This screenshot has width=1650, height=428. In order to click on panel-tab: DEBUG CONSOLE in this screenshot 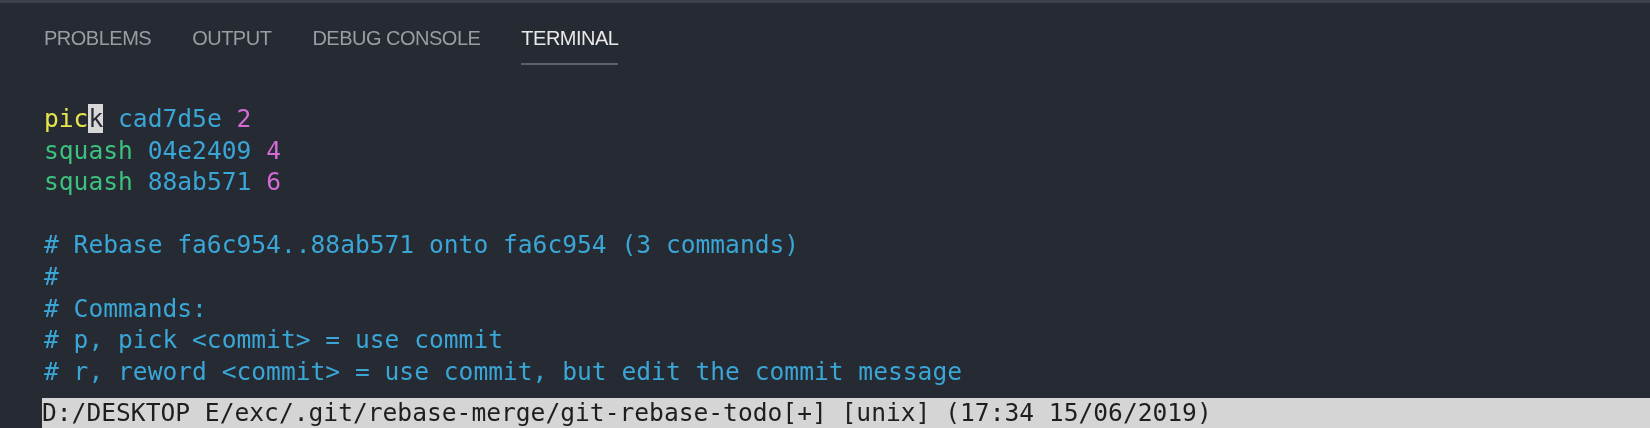, I will do `click(396, 46)`.